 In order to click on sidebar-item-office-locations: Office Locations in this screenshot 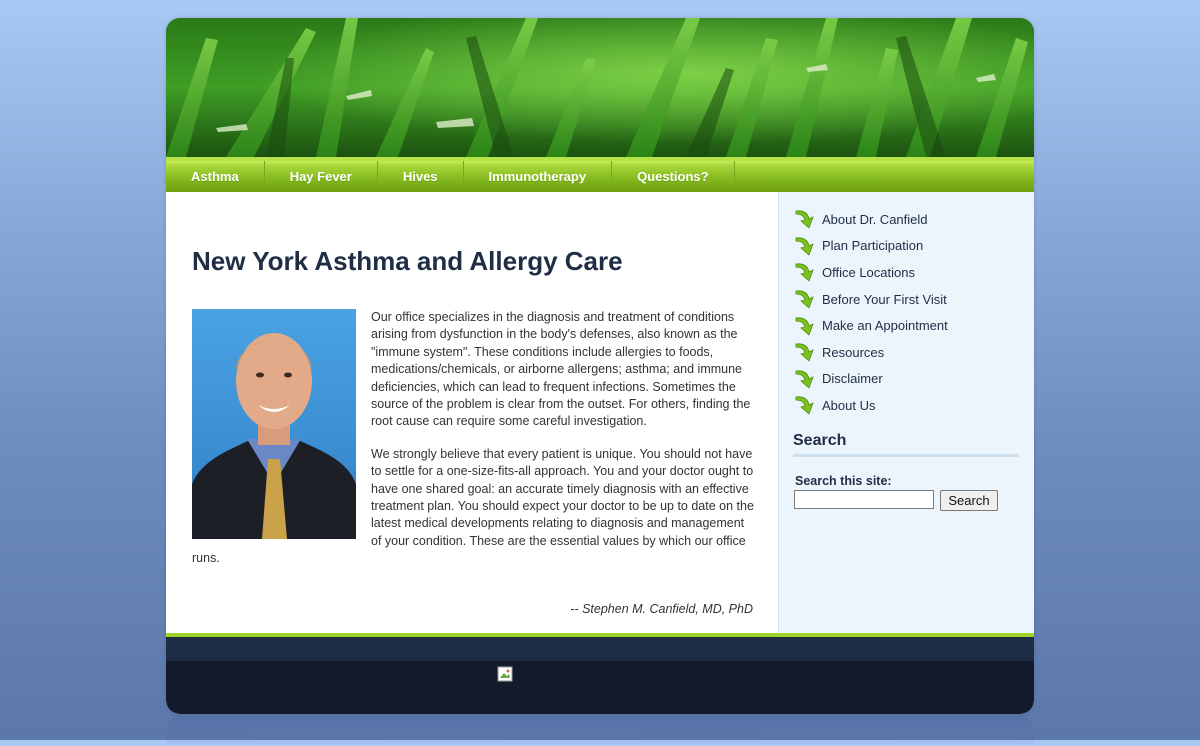, I will do `click(870, 272)`.